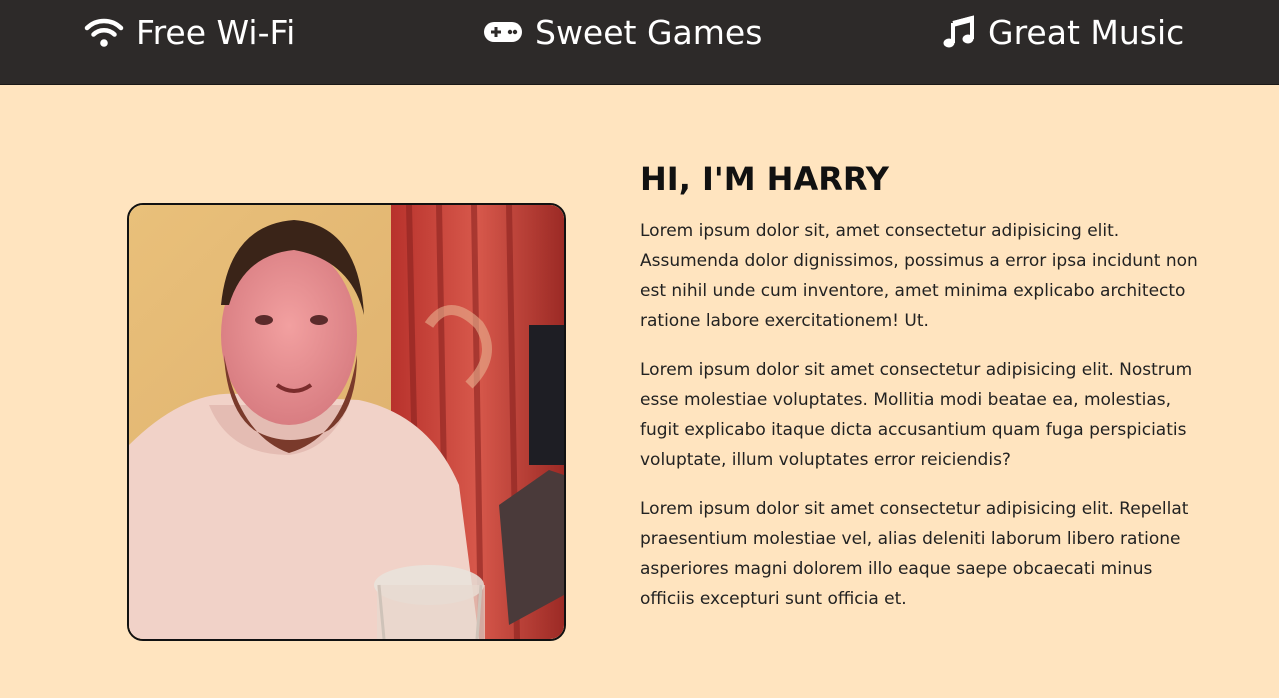 The width and height of the screenshot is (1279, 698). I want to click on feature-sweet-games: Sweet Games, so click(622, 32).